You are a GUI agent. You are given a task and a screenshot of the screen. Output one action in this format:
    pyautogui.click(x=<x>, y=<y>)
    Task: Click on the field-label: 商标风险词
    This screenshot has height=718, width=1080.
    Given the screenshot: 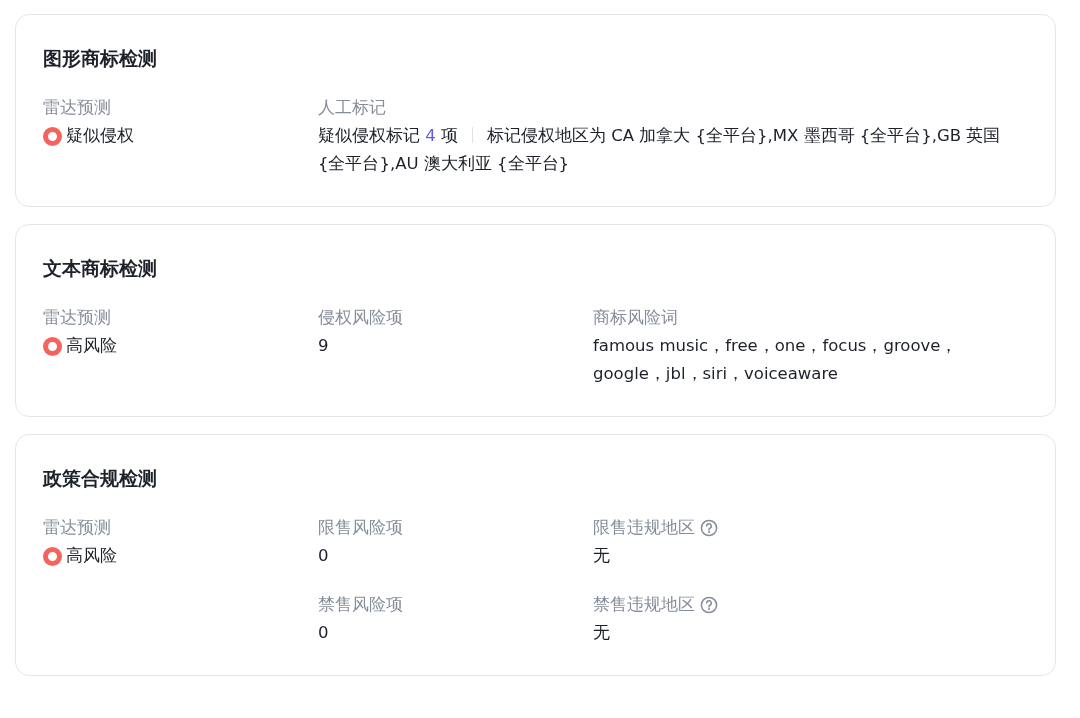 What is the action you would take?
    pyautogui.click(x=635, y=318)
    